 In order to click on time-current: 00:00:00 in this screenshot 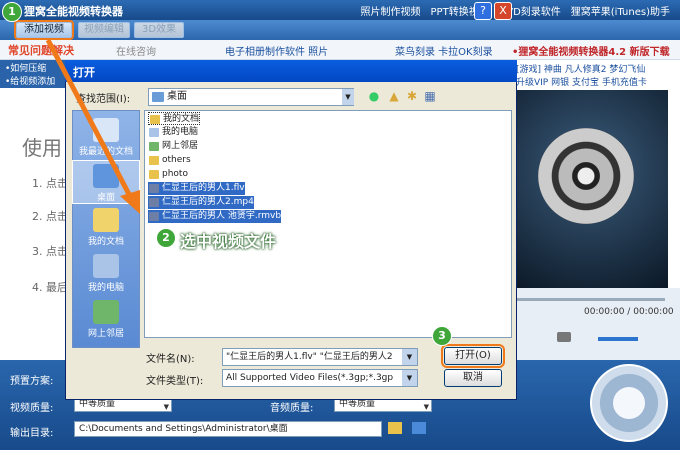, I will do `click(604, 312)`.